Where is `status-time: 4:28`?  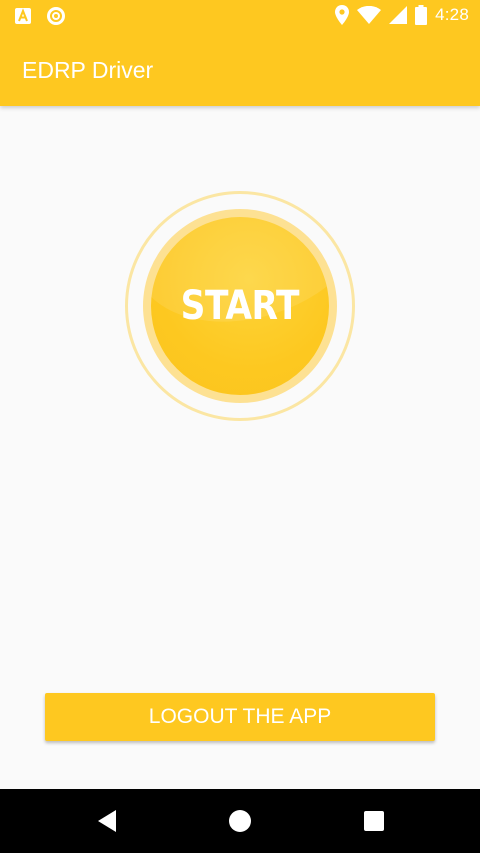
status-time: 4:28 is located at coordinates (452, 14).